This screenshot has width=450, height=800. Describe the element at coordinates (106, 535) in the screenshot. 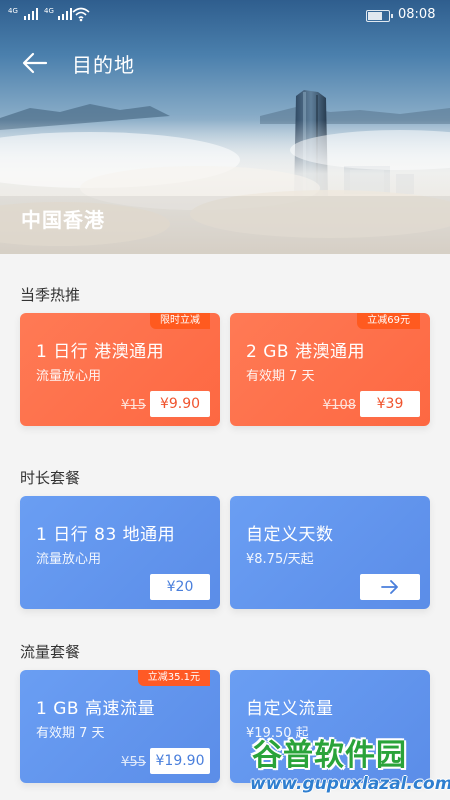

I see `package-name: 1 日行 83 地通用` at that location.